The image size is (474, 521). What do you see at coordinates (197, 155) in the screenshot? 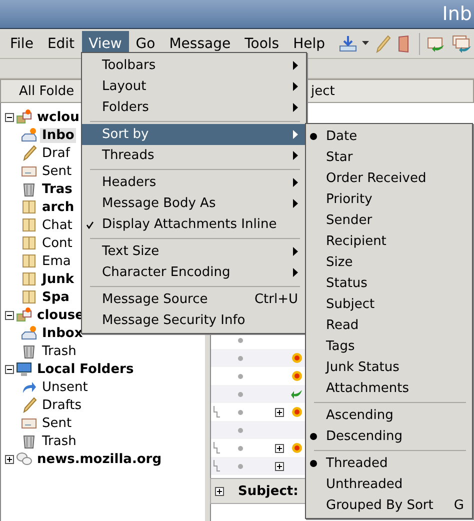
I see `menu-item: Threads` at bounding box center [197, 155].